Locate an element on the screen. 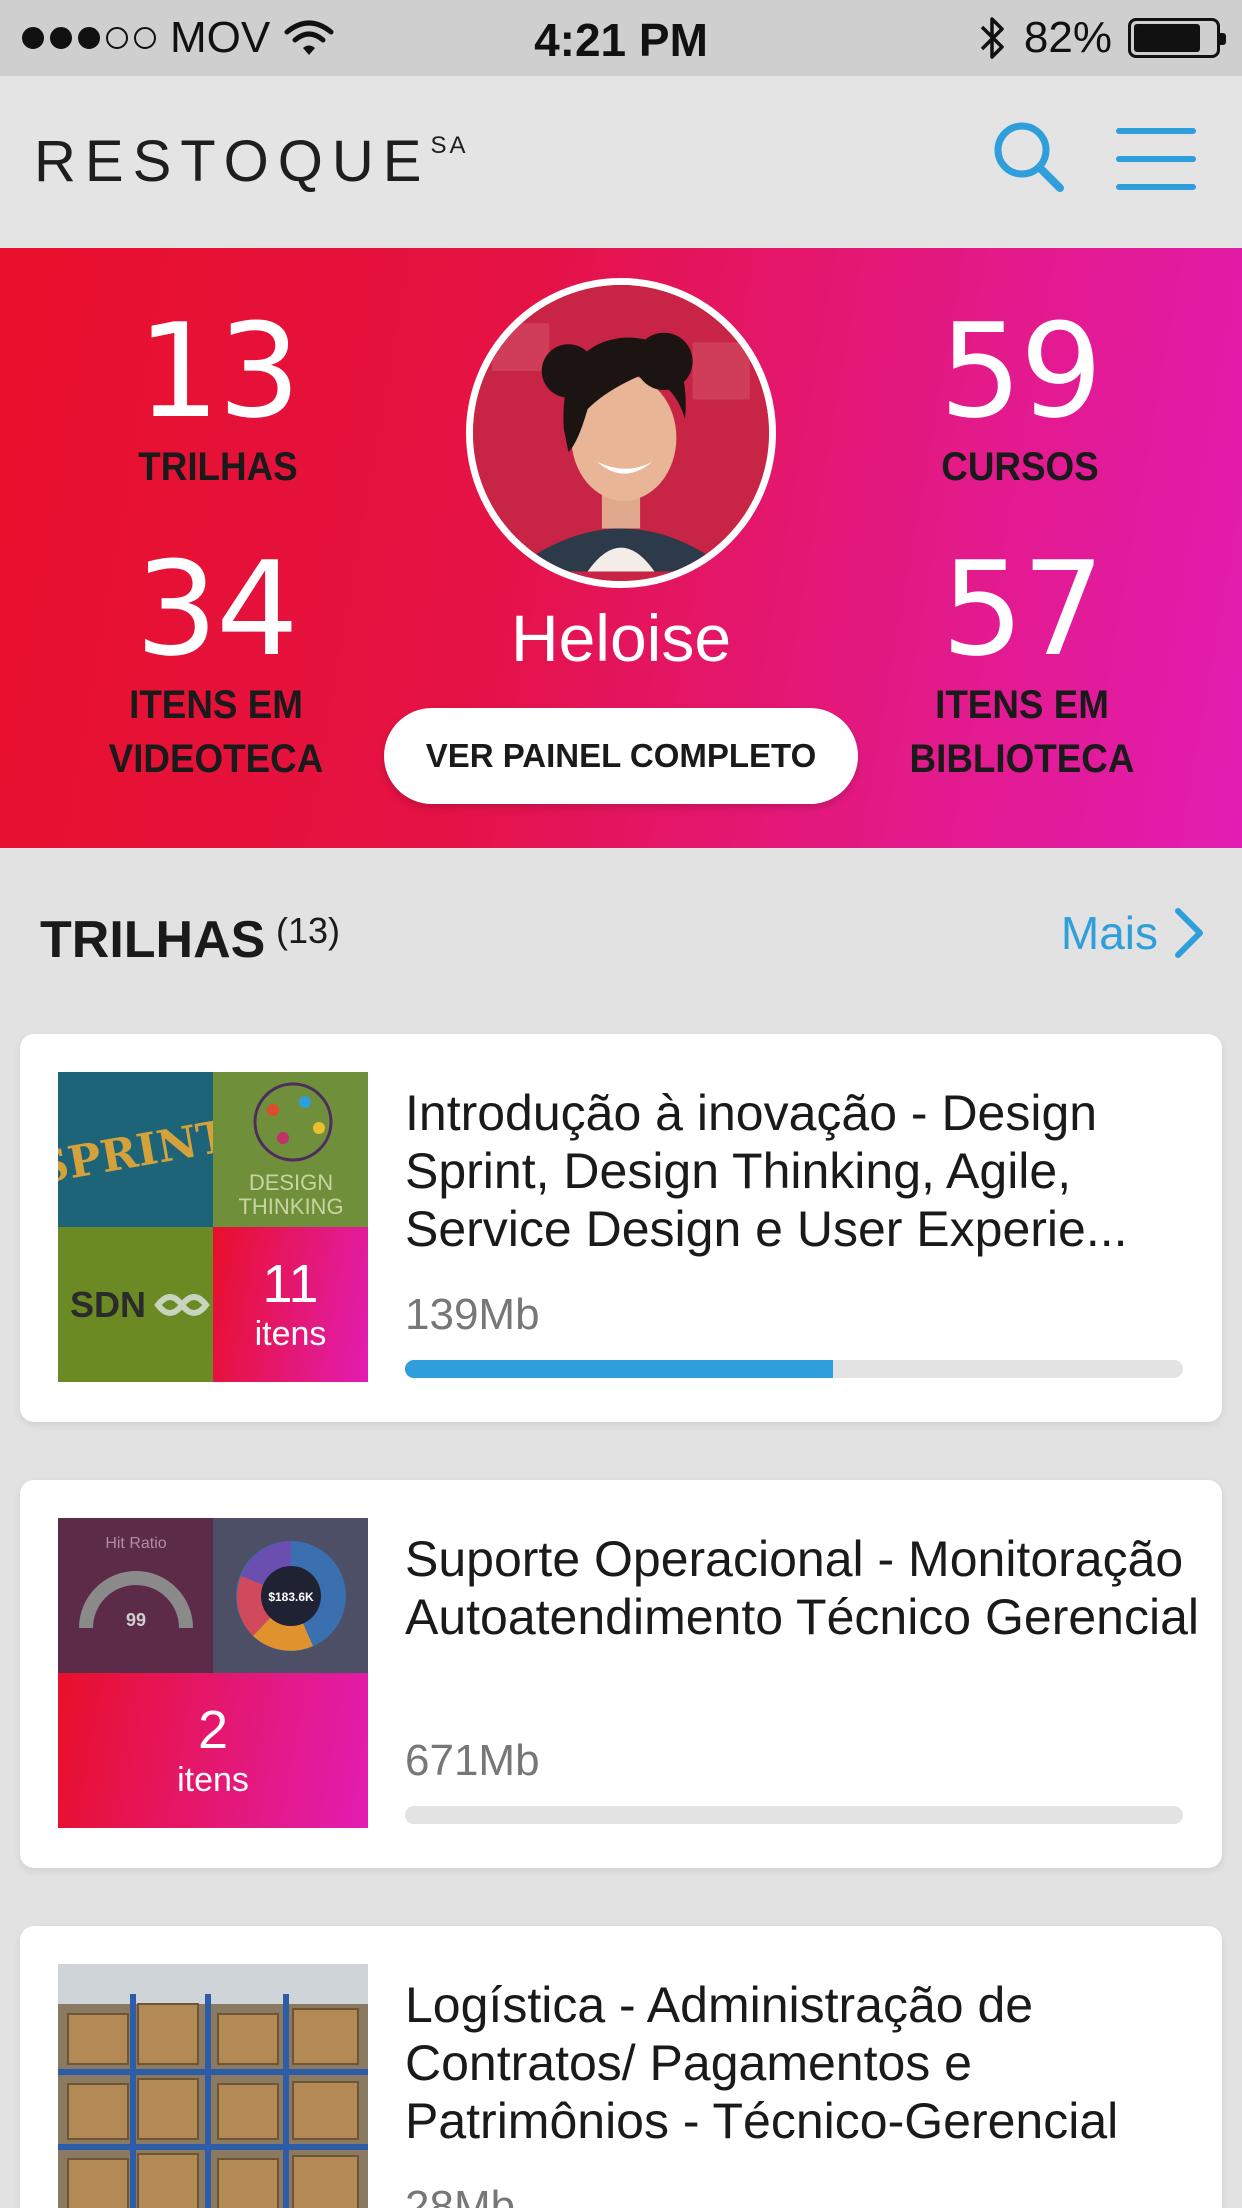 This screenshot has height=2208, width=1242. trail-size: 671Mb is located at coordinates (472, 1760).